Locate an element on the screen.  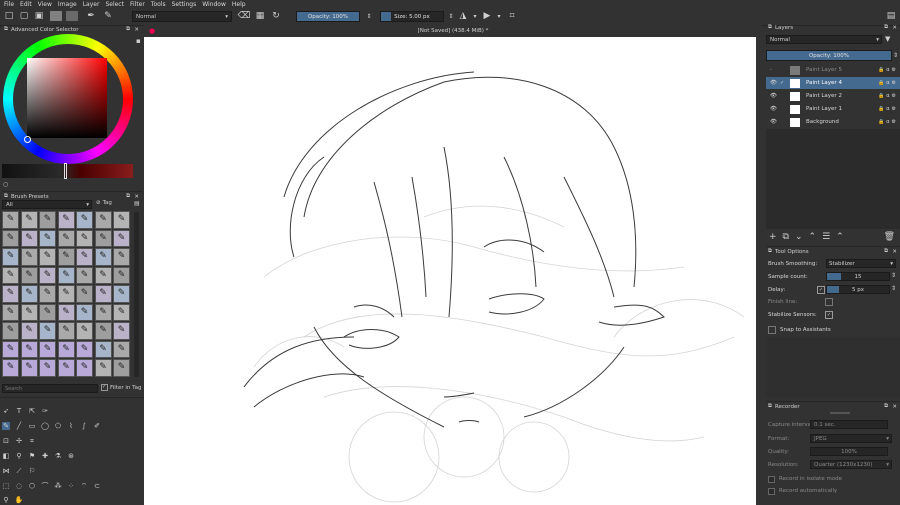
finish-line-checkbox is located at coordinates (829, 302).